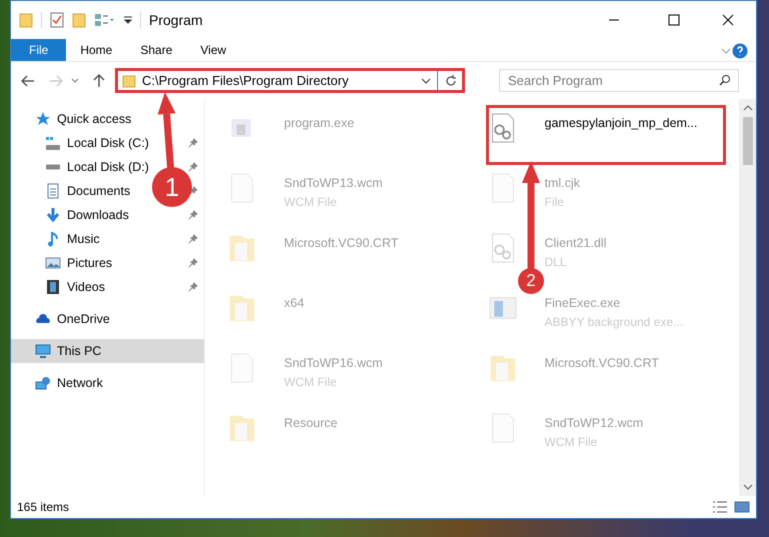 This screenshot has width=769, height=537. What do you see at coordinates (53, 191) in the screenshot?
I see `document-icon` at bounding box center [53, 191].